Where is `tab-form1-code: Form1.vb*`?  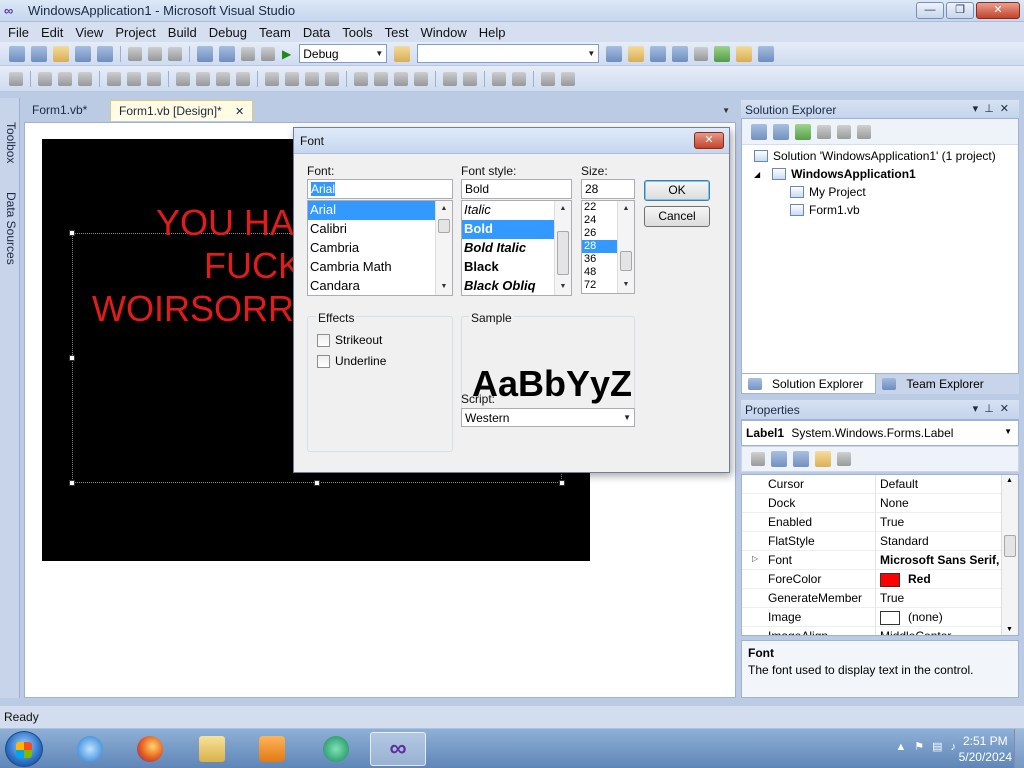
tab-form1-code: Form1.vb* is located at coordinates (59, 110).